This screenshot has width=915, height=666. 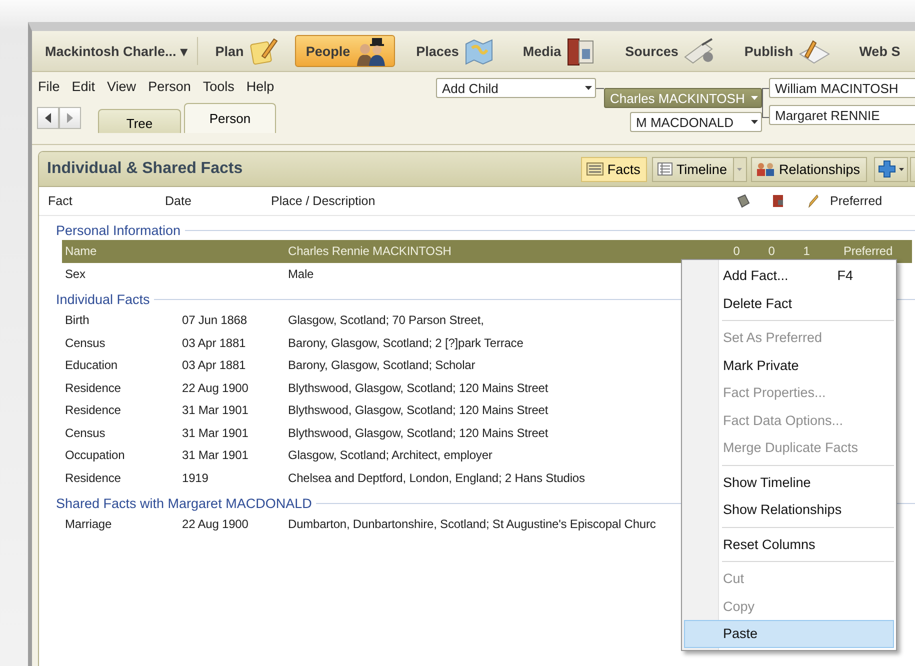 What do you see at coordinates (345, 51) in the screenshot?
I see `nav-button: People` at bounding box center [345, 51].